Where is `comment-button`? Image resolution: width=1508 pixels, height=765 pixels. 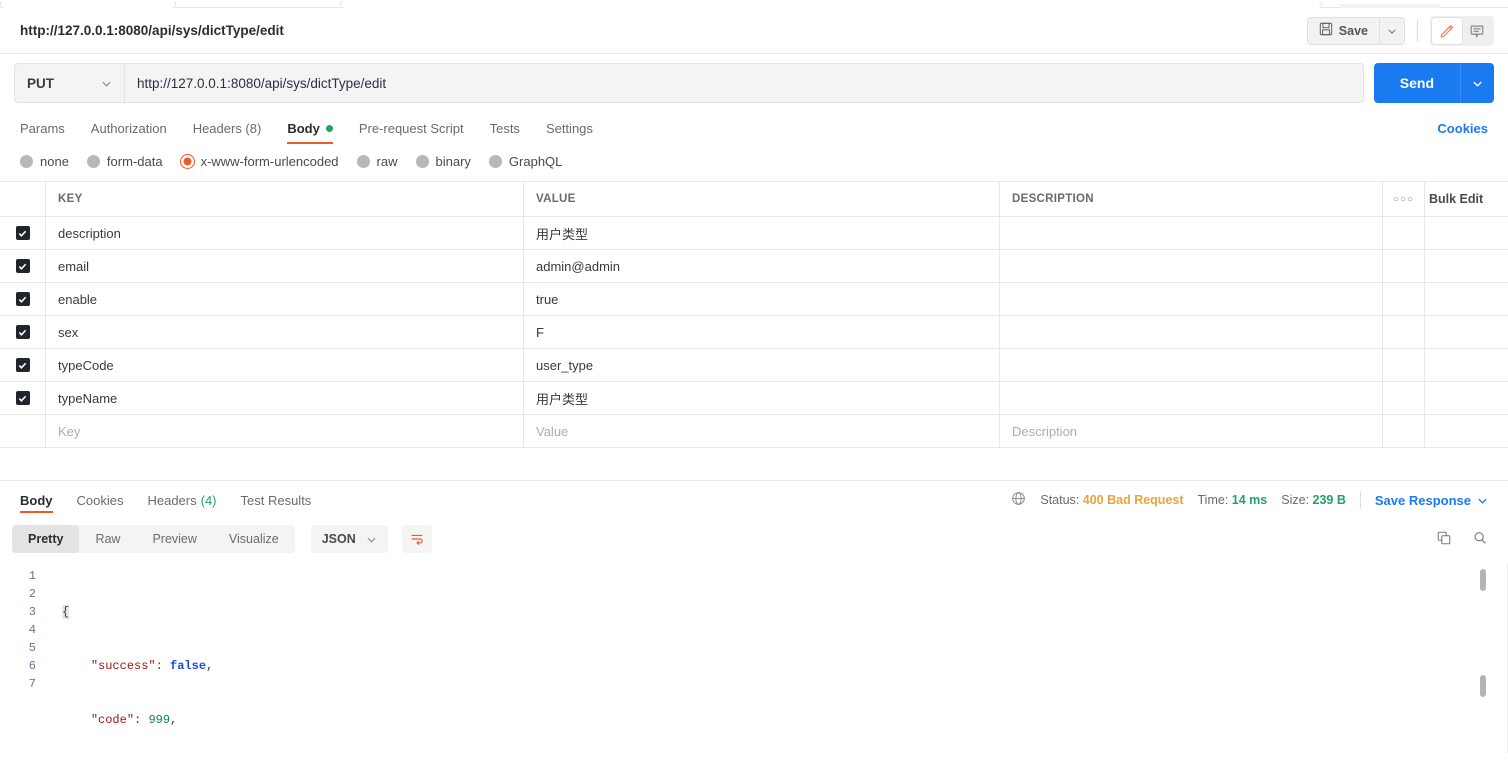 comment-button is located at coordinates (1477, 31).